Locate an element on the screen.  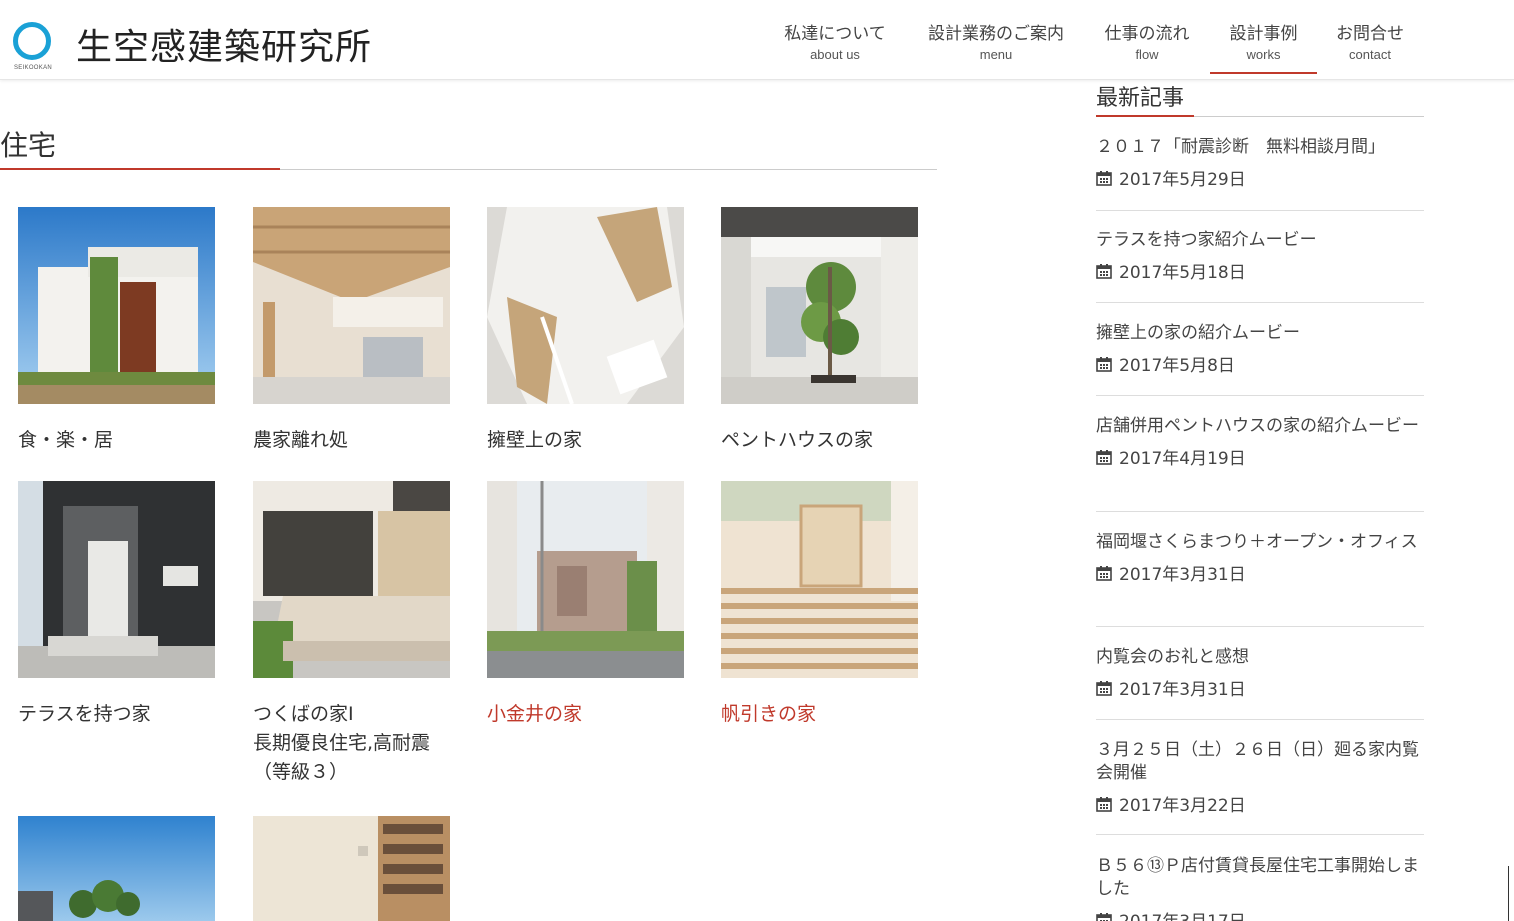
post-date: 2017年4月19日 is located at coordinates (1260, 456).